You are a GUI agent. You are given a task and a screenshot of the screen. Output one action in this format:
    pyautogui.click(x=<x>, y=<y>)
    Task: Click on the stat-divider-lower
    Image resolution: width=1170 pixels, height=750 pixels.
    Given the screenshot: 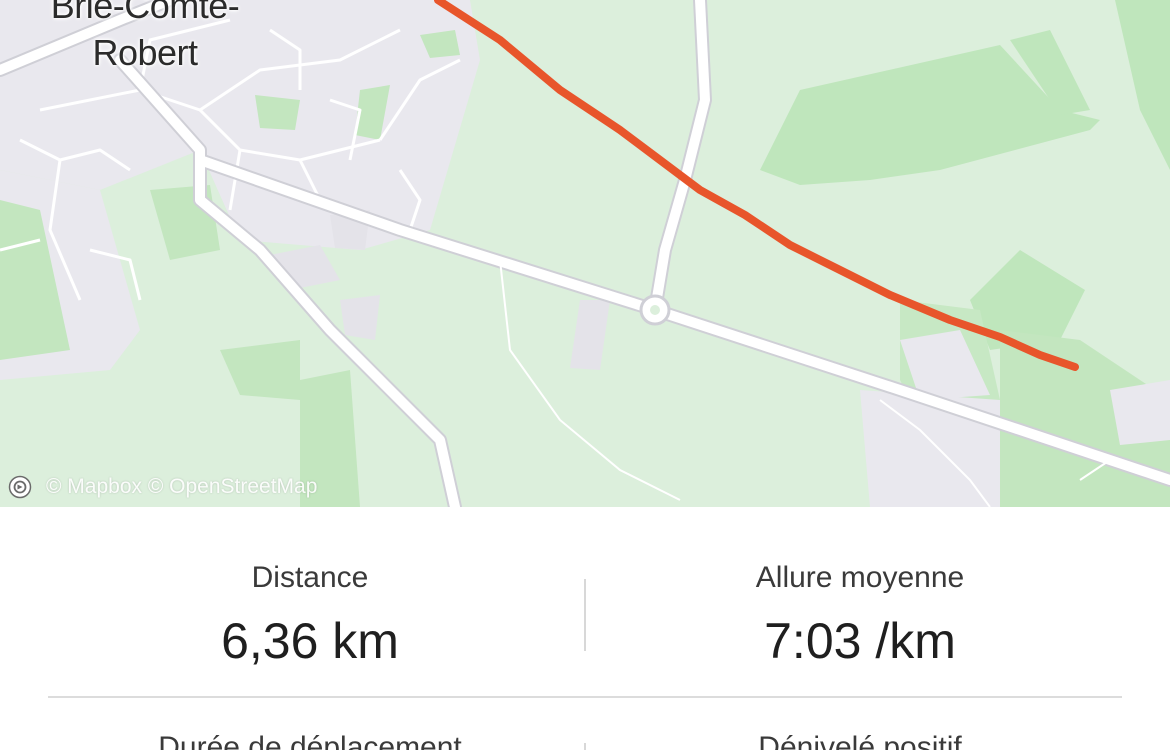 What is the action you would take?
    pyautogui.click(x=585, y=746)
    